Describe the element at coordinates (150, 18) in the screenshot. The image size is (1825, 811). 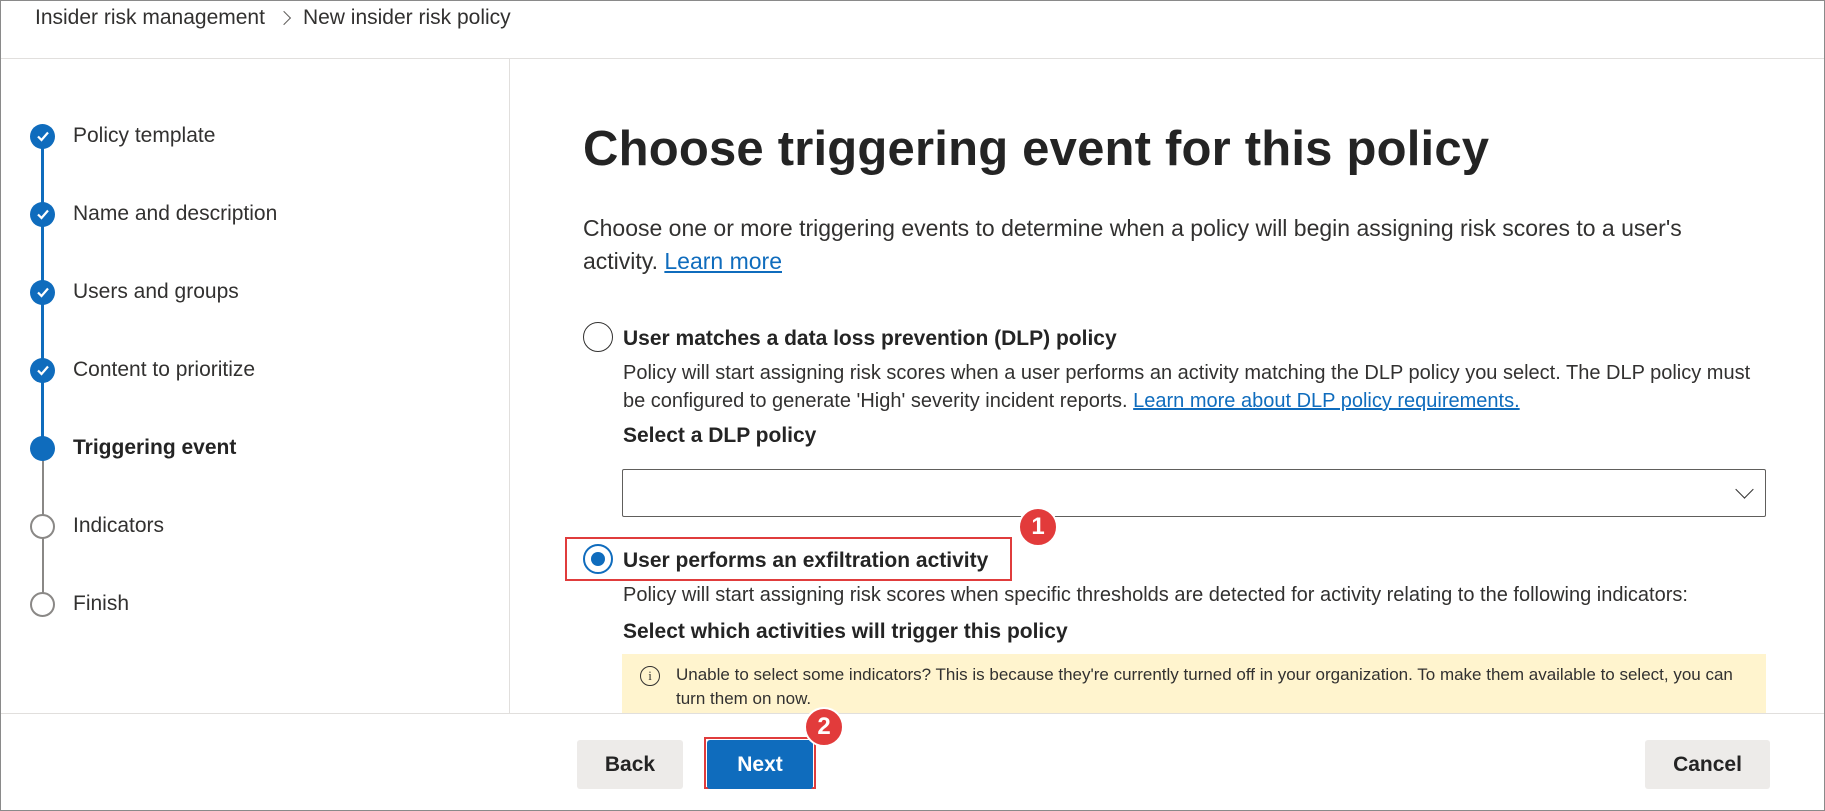
I see `breadcrumb-root-link: Insider risk management` at that location.